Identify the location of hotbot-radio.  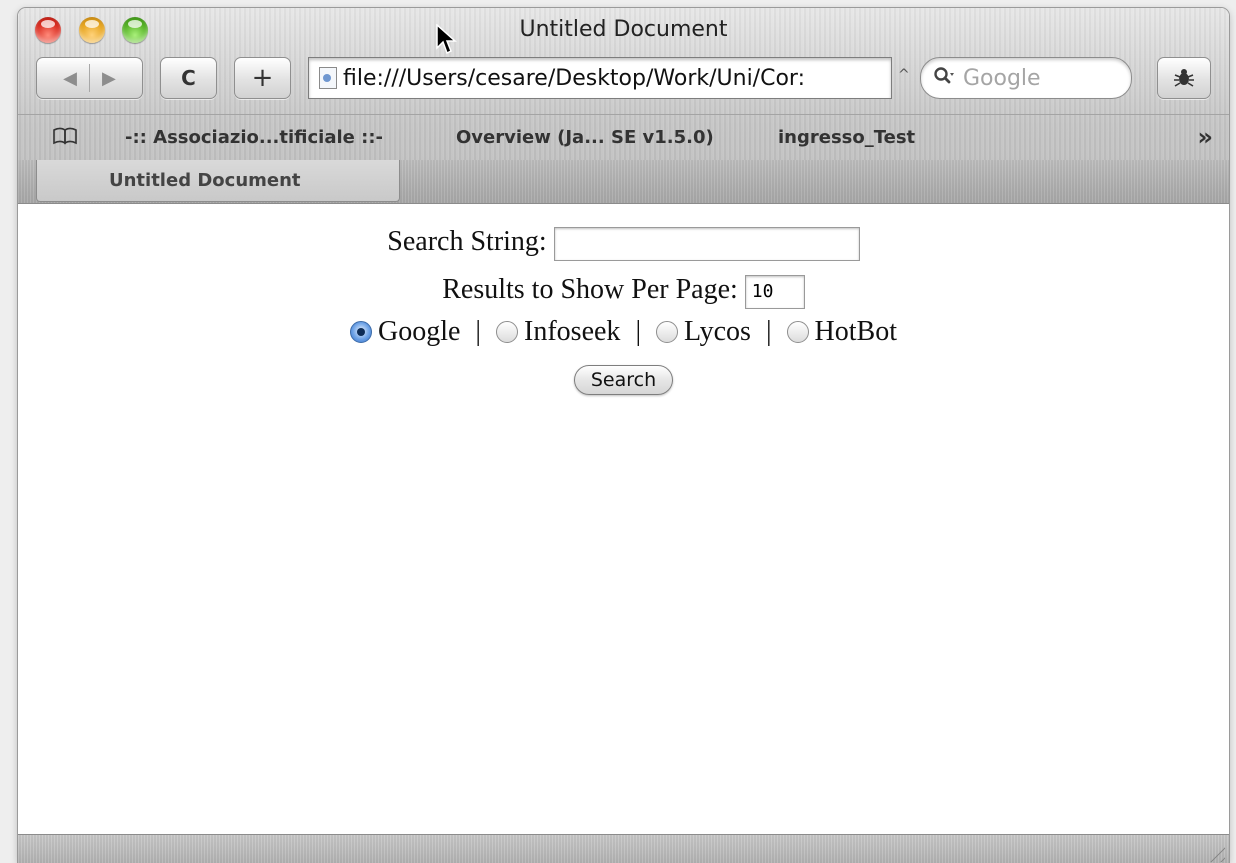
(797, 331).